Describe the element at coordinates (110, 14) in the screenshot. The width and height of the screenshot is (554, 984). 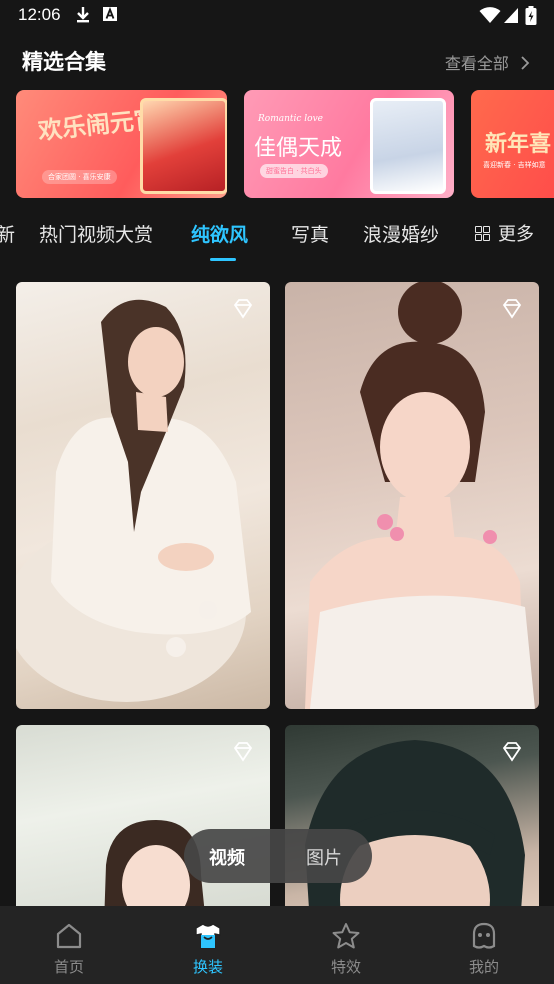
I see `keyboard-a-icon` at that location.